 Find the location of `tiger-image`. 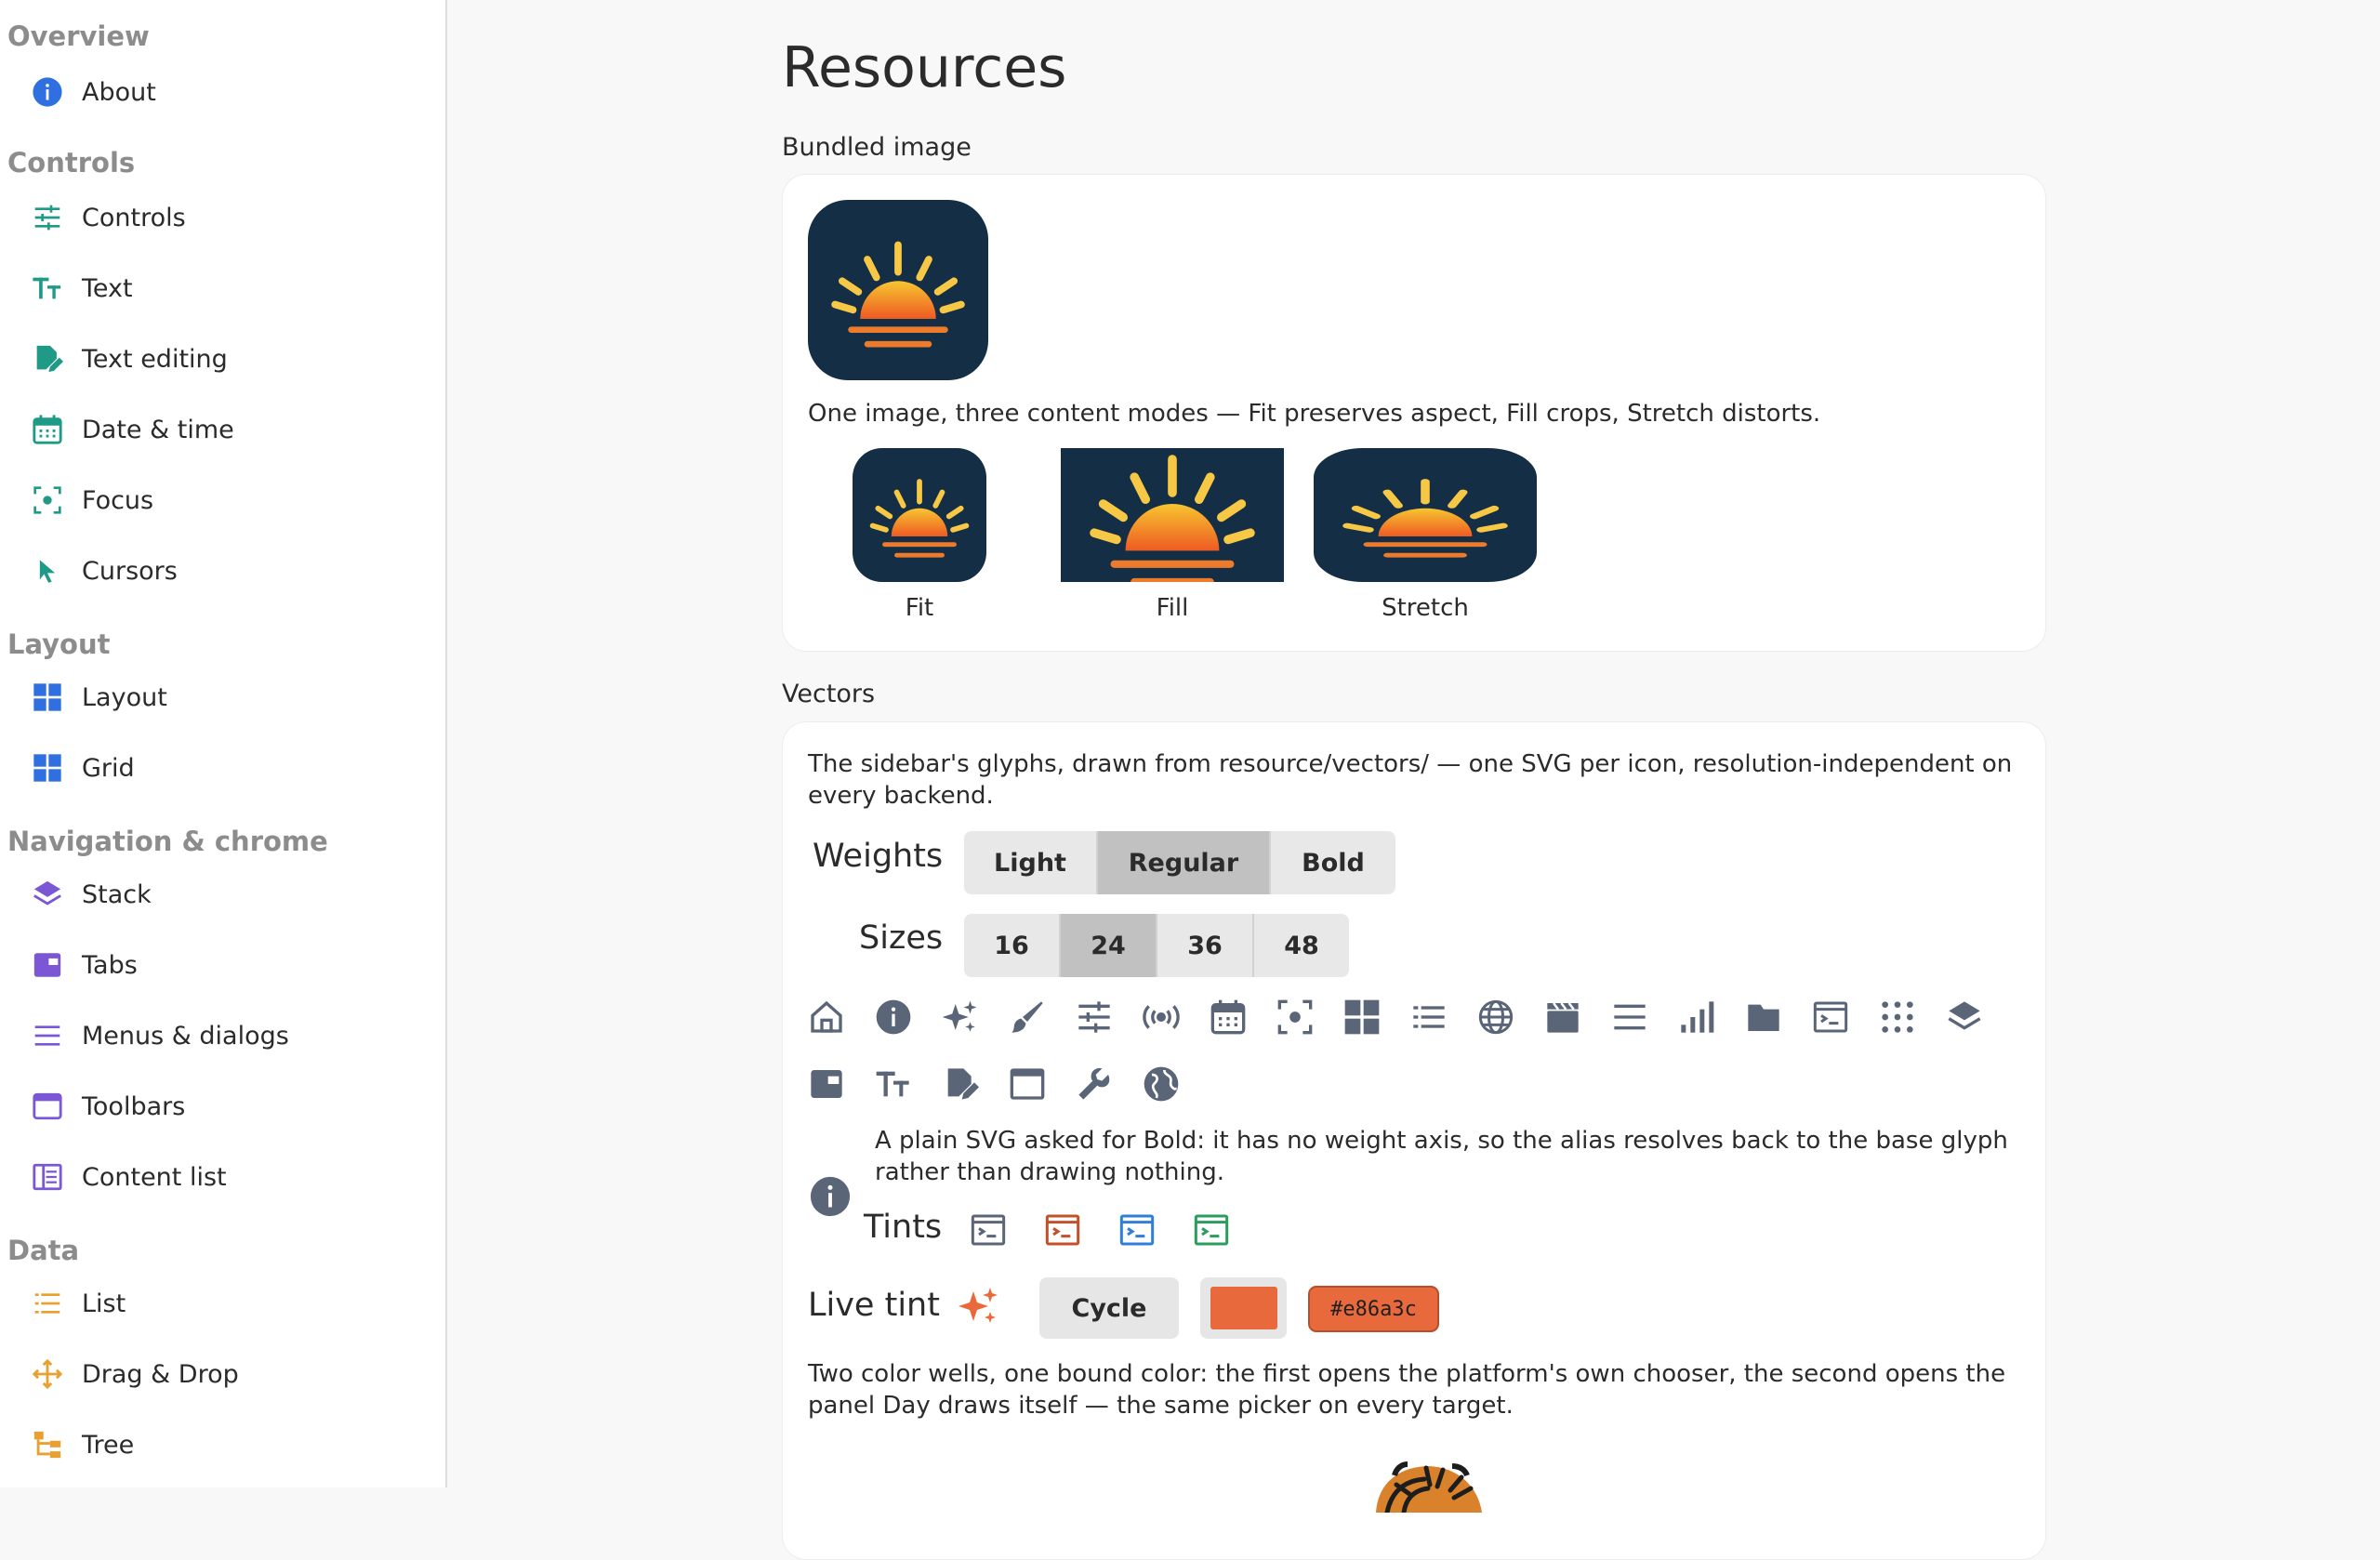

tiger-image is located at coordinates (1428, 1486).